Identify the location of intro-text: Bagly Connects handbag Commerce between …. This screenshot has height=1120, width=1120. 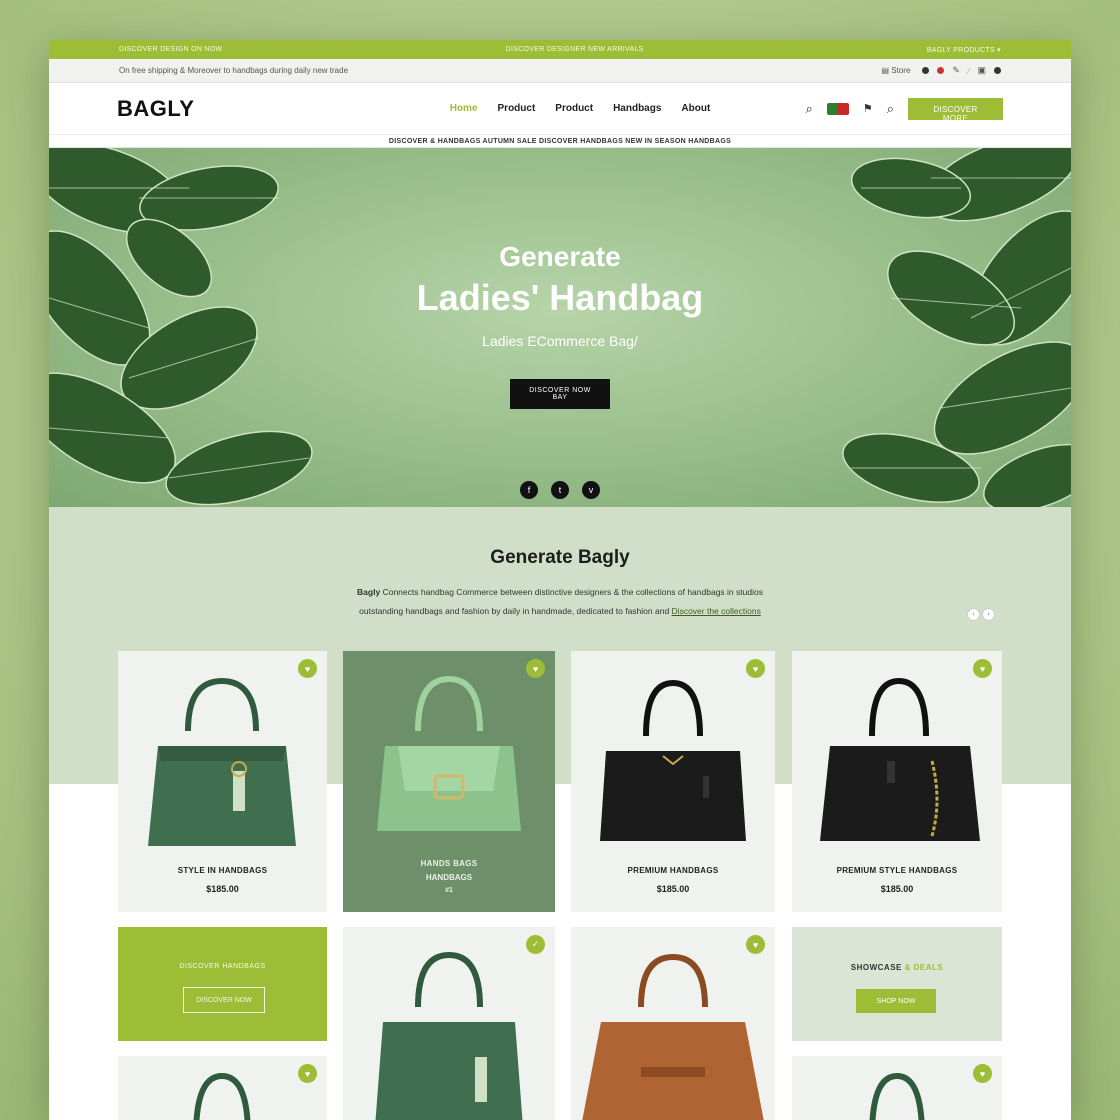
(560, 602).